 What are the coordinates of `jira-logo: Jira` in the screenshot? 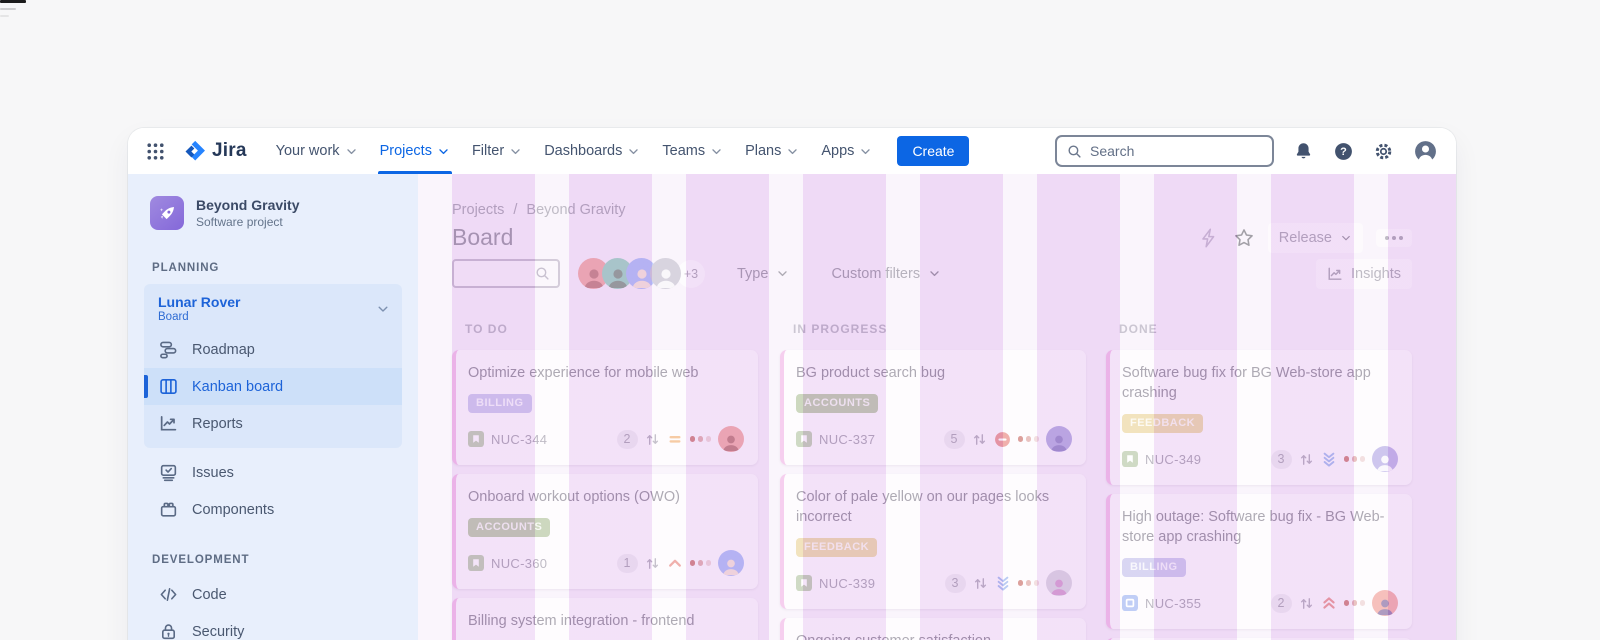 It's located at (215, 151).